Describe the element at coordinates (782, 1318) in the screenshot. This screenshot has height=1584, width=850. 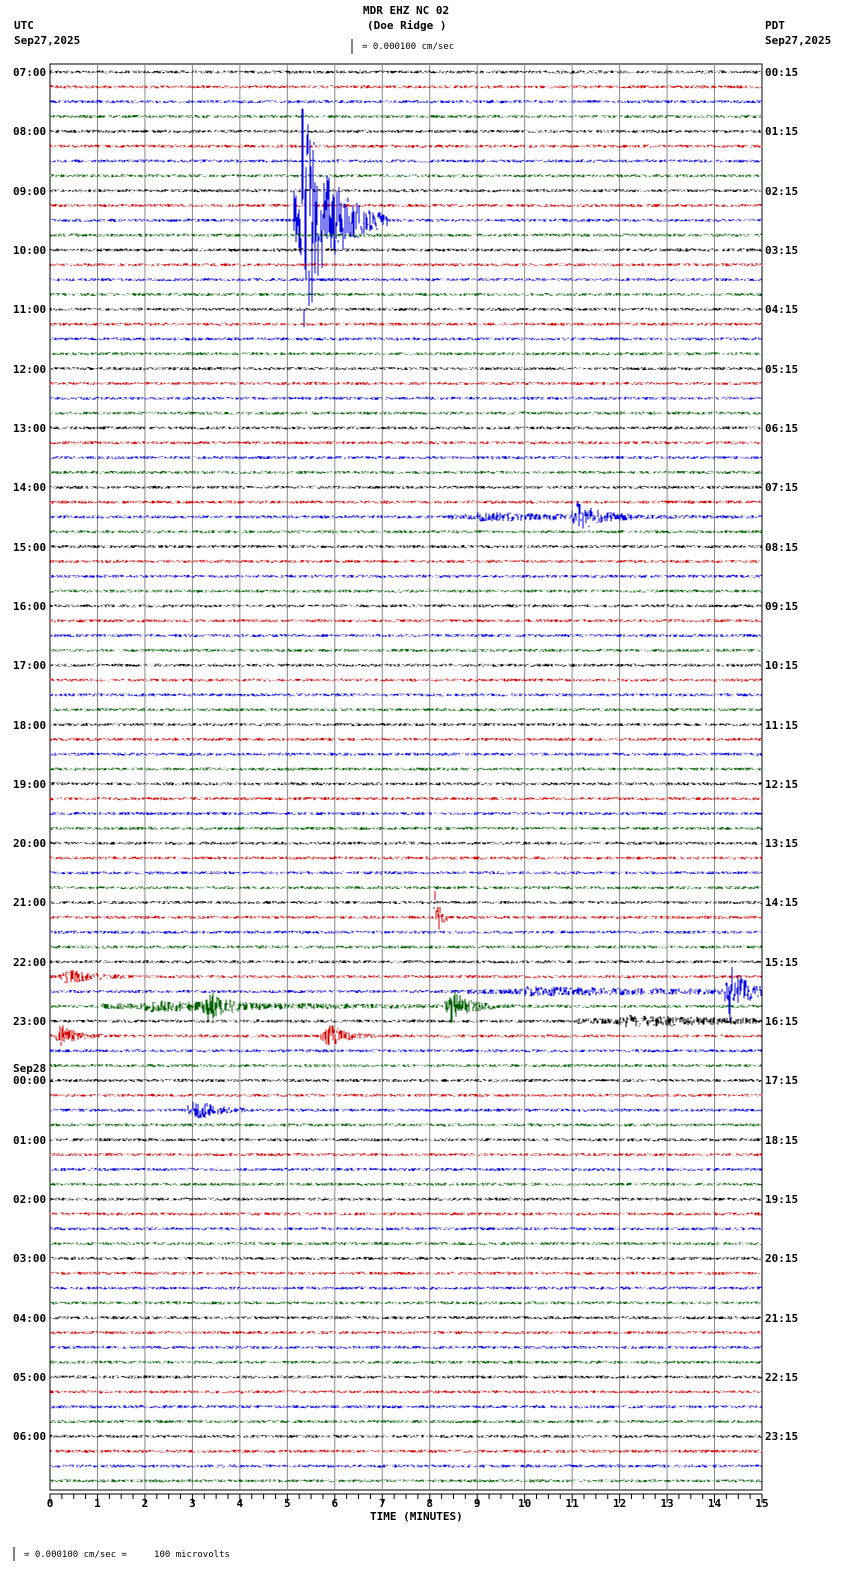
I see `pdt-hour-label: 21:15` at that location.